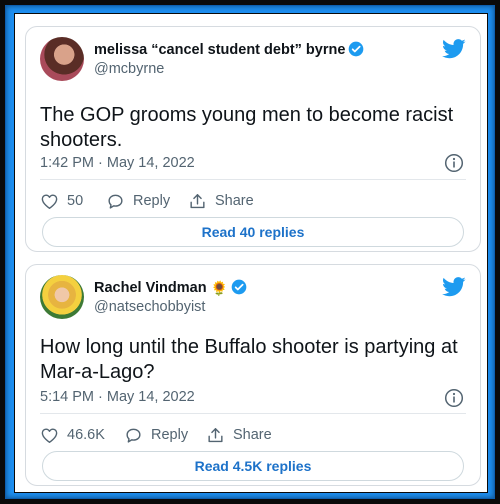 The image size is (500, 504). Describe the element at coordinates (219, 50) in the screenshot. I see `author-name: melissa “cancel student debt” byrne` at that location.